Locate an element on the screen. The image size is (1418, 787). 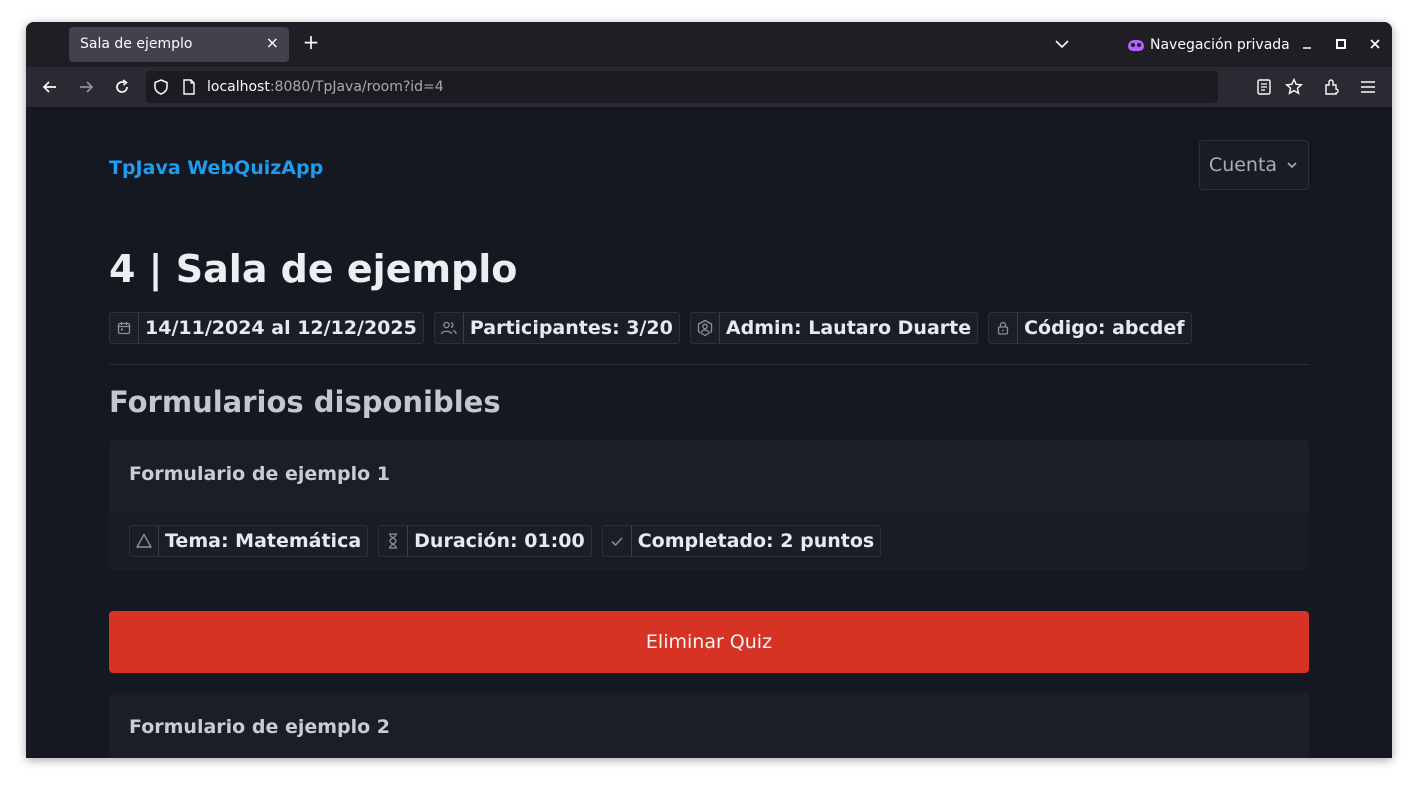
hourglass-icon is located at coordinates (394, 541).